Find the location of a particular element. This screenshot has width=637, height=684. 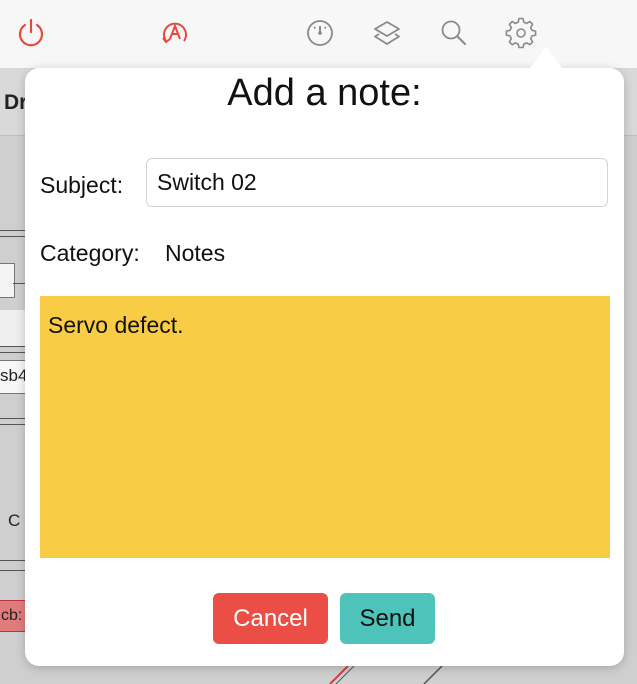

popover-arrow is located at coordinates (546, 57).